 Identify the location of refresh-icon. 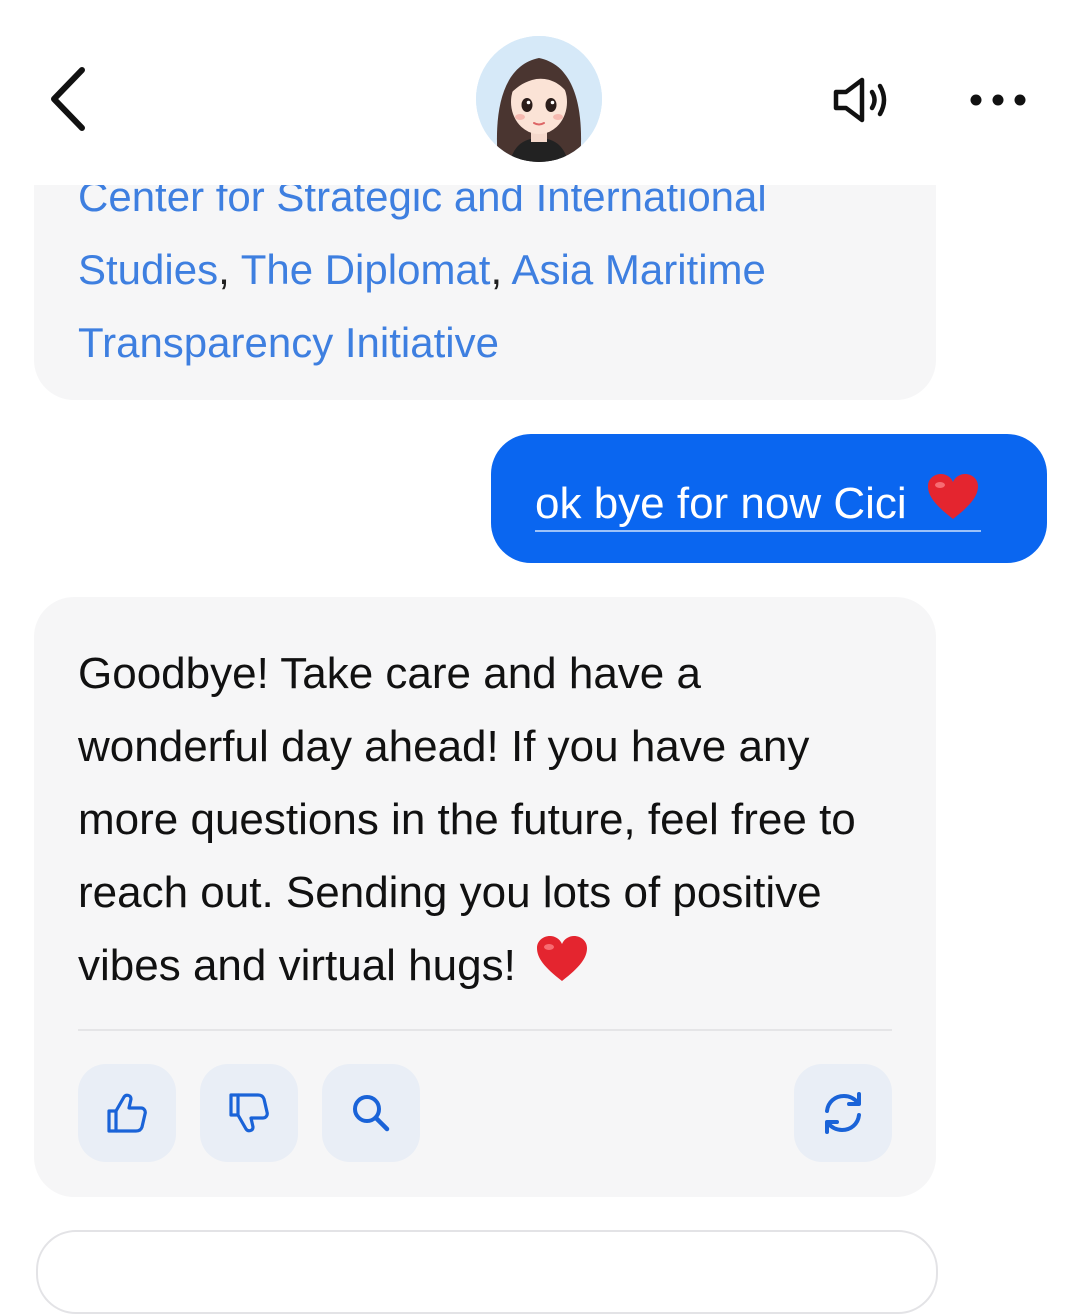
(843, 1113).